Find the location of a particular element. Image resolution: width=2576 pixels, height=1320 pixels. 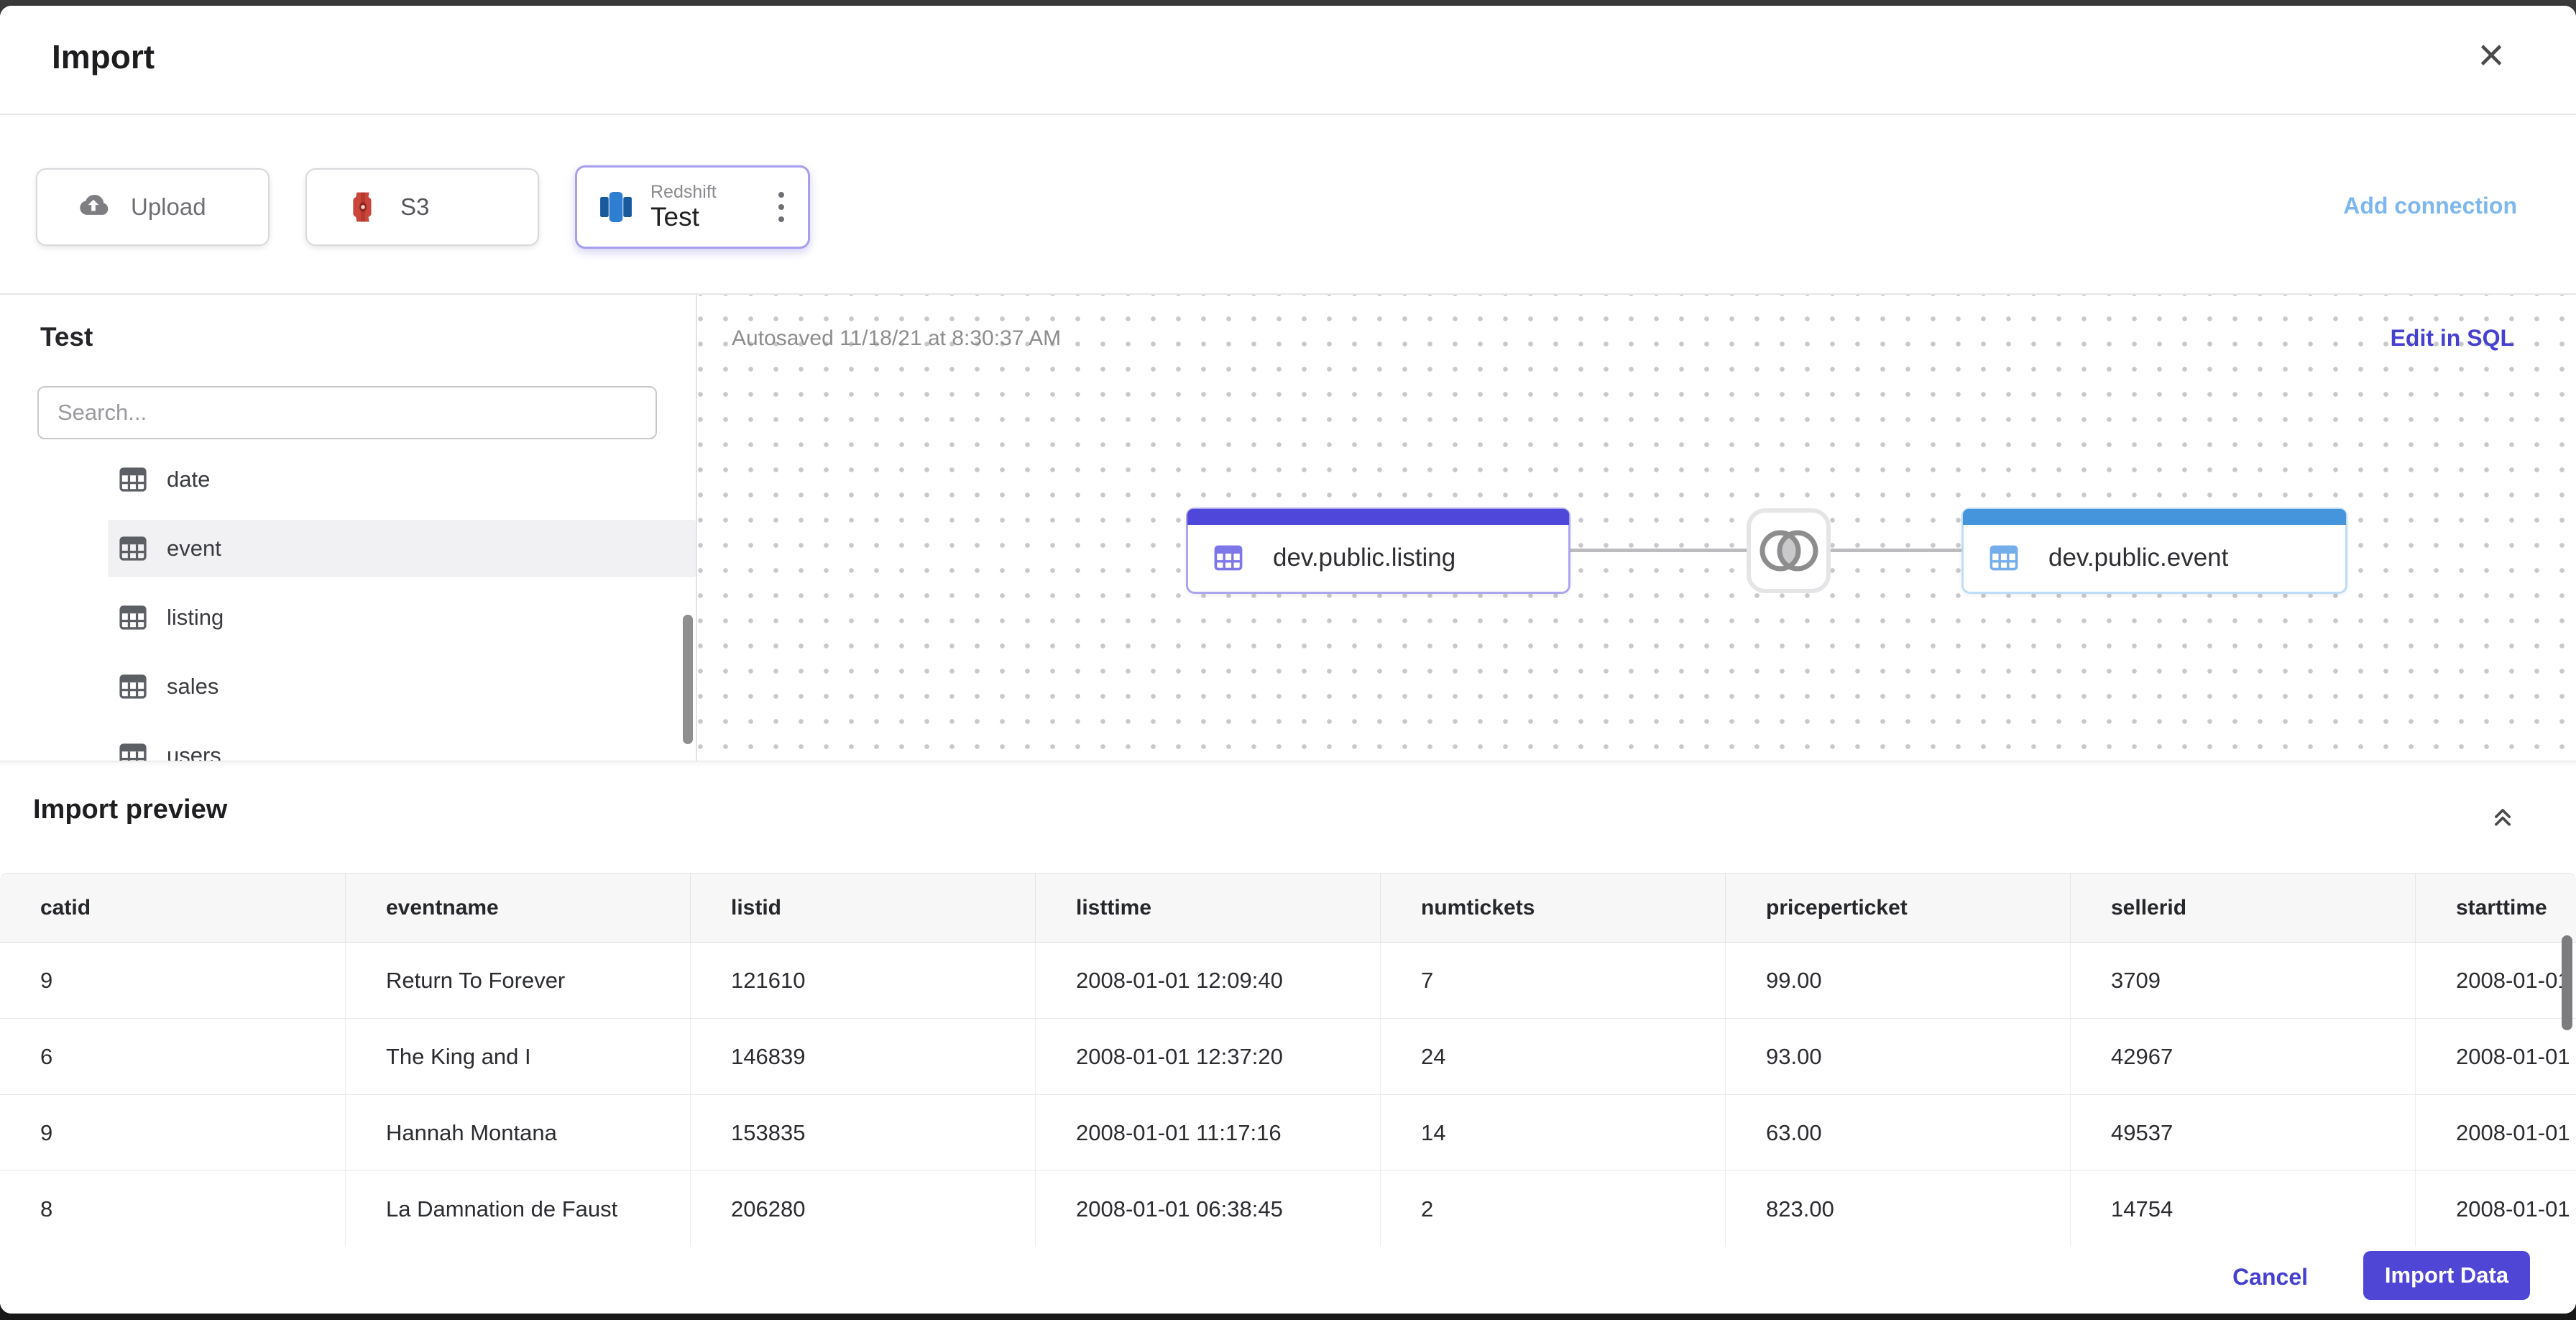

import-data-button: Import Data is located at coordinates (2446, 1275).